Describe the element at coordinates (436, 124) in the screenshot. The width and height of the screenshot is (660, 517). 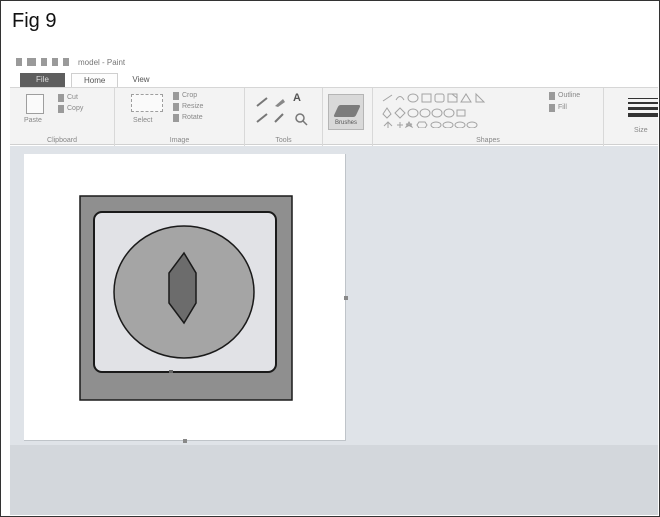
I see `oval-callout-shape-icon` at that location.